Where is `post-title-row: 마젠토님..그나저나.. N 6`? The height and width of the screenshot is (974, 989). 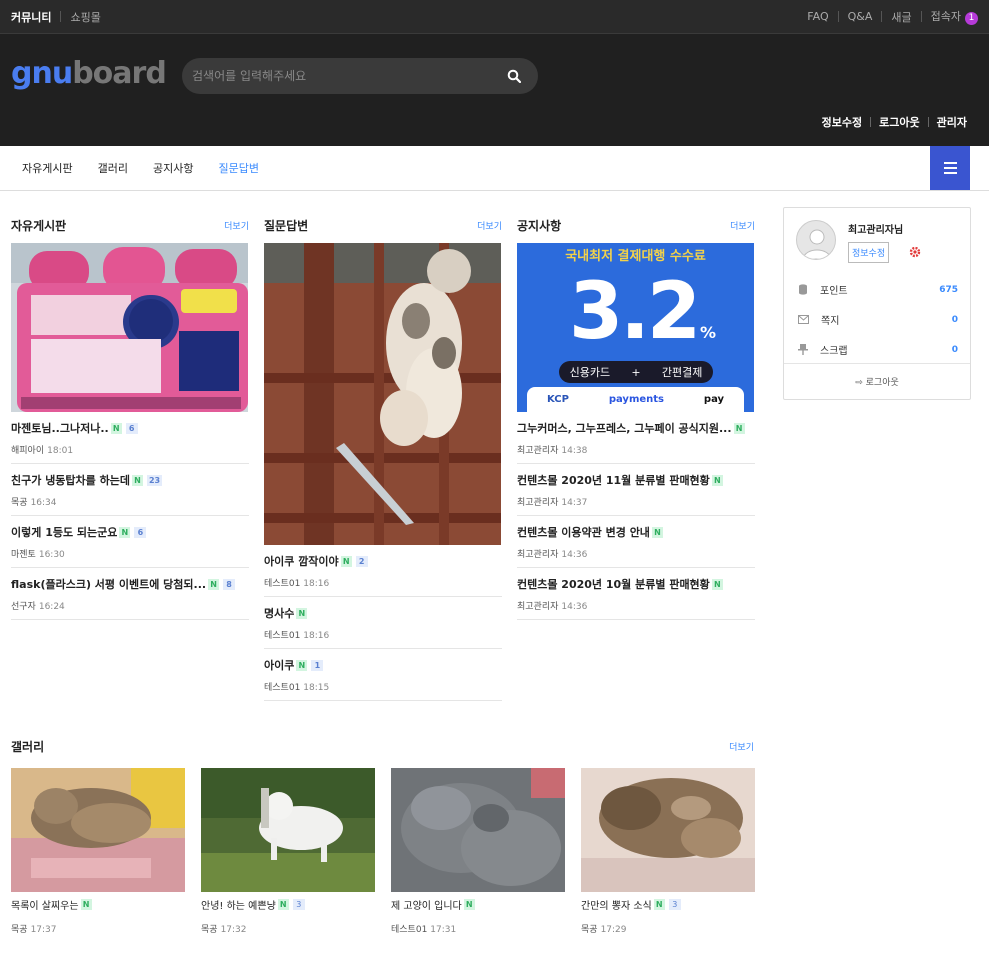 post-title-row: 마젠토님..그나저나.. N 6 is located at coordinates (130, 428).